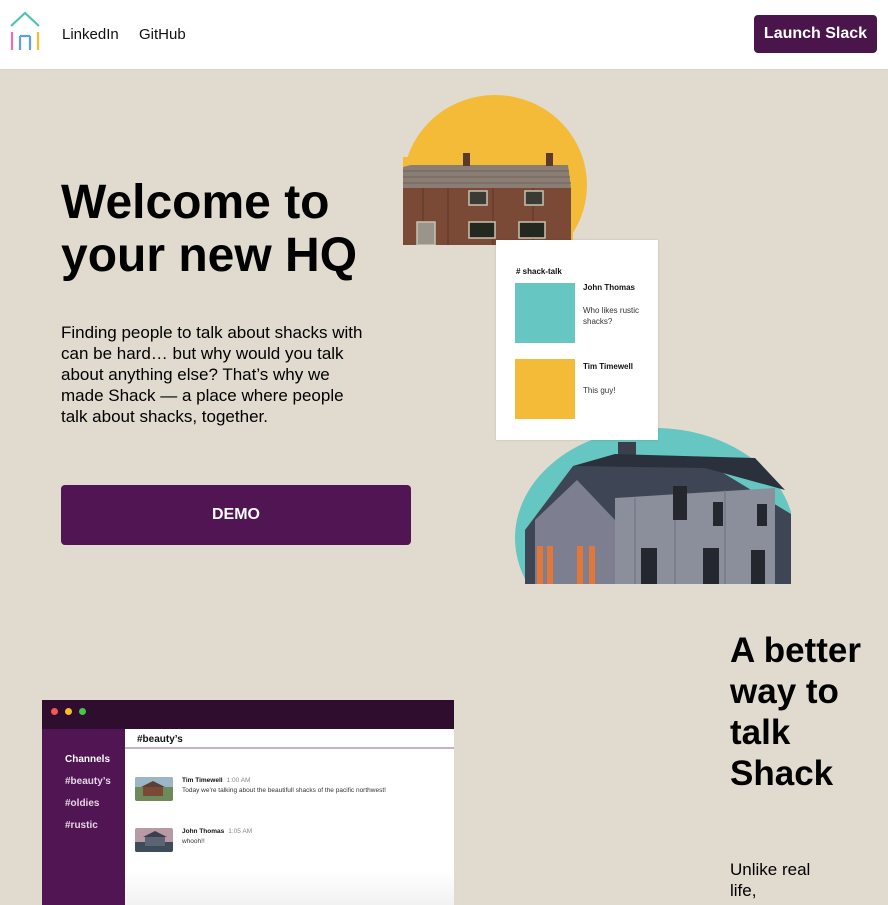 The width and height of the screenshot is (888, 905). Describe the element at coordinates (240, 831) in the screenshot. I see `message-time: 1:05 AM` at that location.